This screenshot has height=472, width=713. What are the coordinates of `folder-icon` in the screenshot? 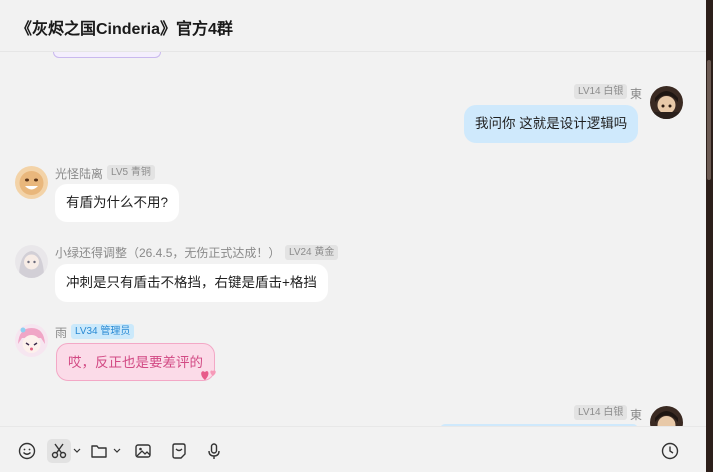 It's located at (99, 451).